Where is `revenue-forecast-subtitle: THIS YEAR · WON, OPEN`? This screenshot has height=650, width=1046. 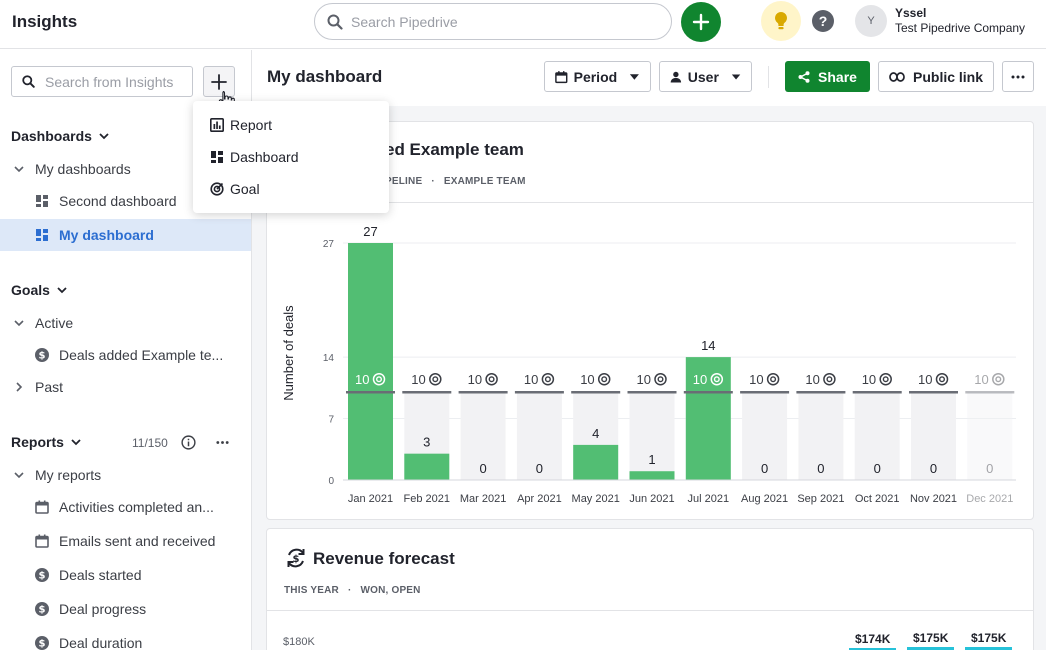 revenue-forecast-subtitle: THIS YEAR · WON, OPEN is located at coordinates (352, 590).